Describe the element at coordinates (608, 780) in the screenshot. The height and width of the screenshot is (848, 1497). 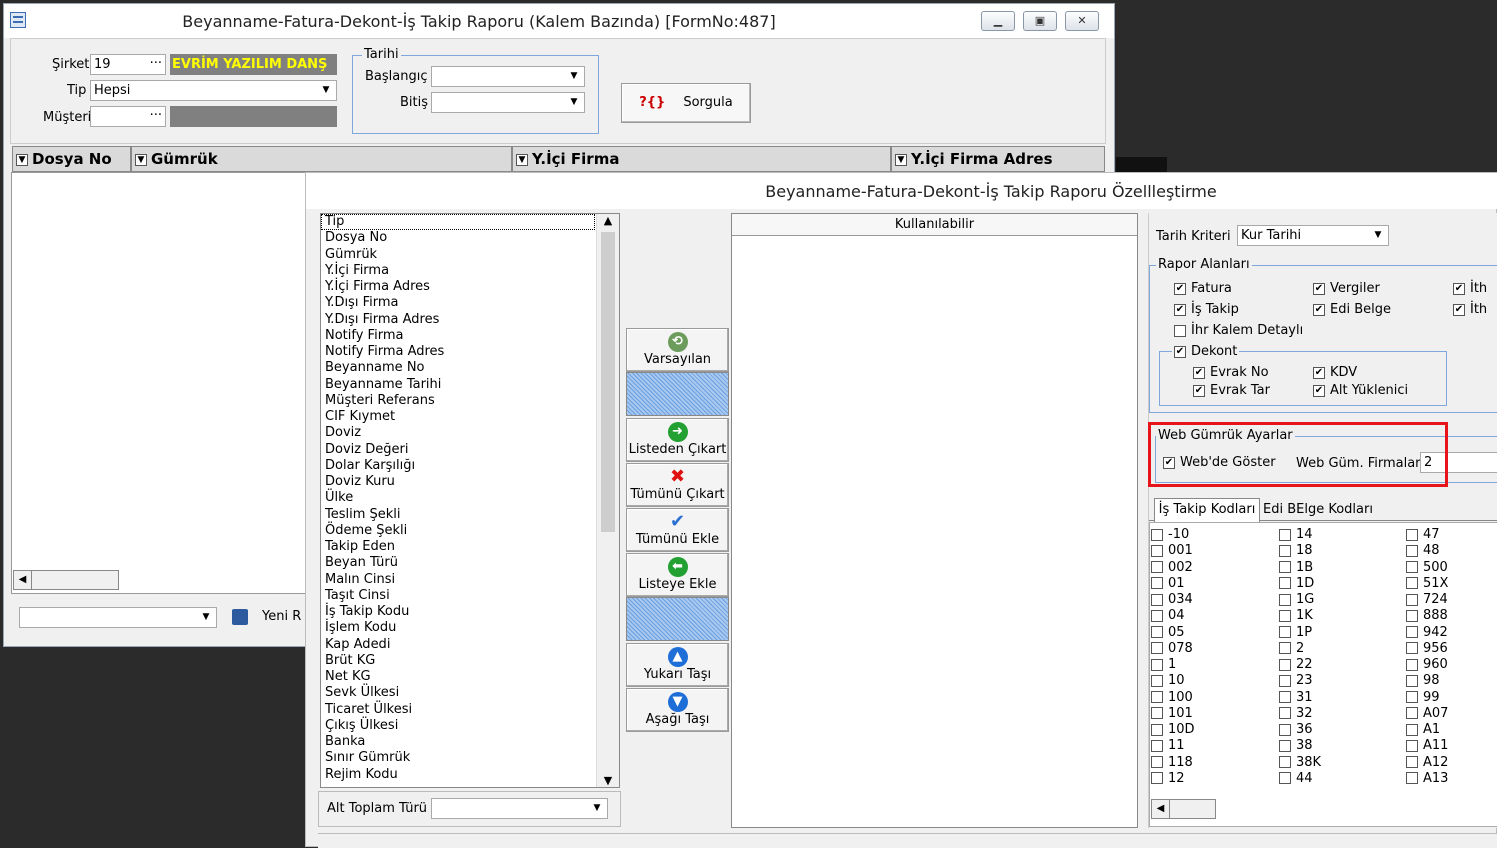
I see `scroll-down-icon: ▼` at that location.